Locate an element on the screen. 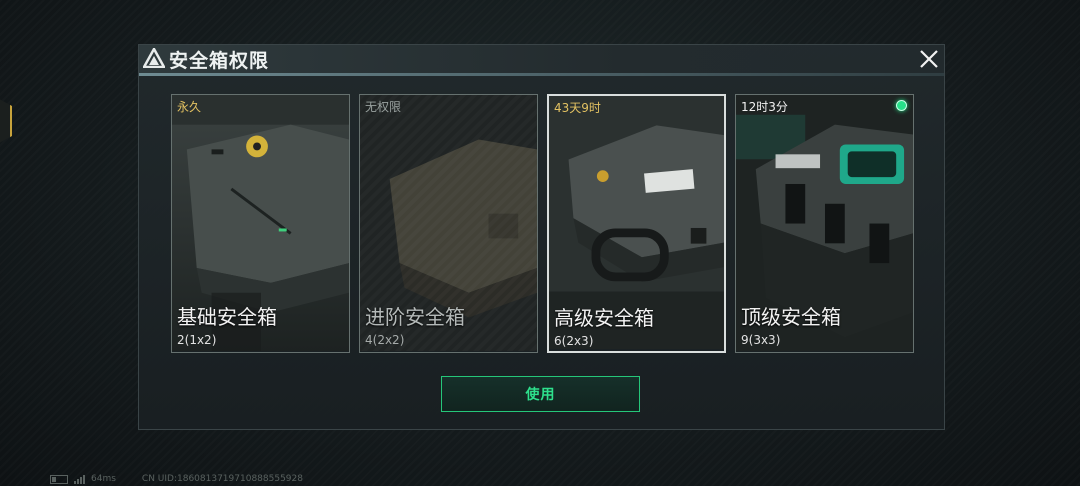  signal-icon is located at coordinates (79, 479).